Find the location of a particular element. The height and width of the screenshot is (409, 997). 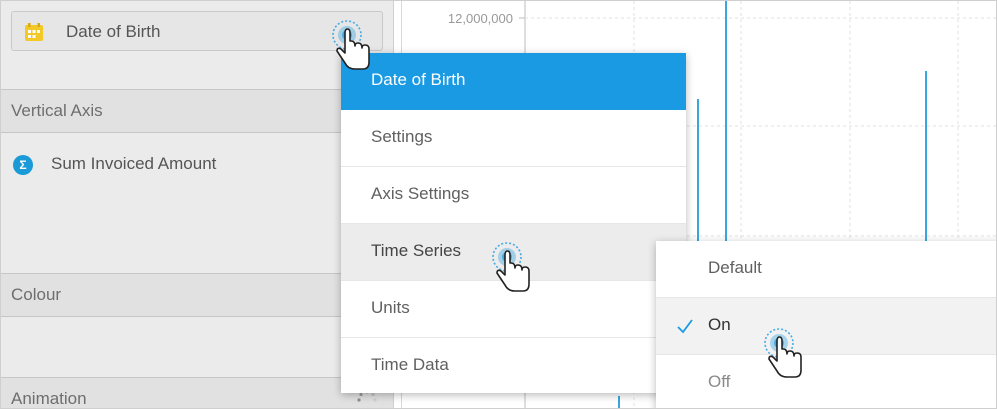

colour-section-header: Colour is located at coordinates (197, 295).